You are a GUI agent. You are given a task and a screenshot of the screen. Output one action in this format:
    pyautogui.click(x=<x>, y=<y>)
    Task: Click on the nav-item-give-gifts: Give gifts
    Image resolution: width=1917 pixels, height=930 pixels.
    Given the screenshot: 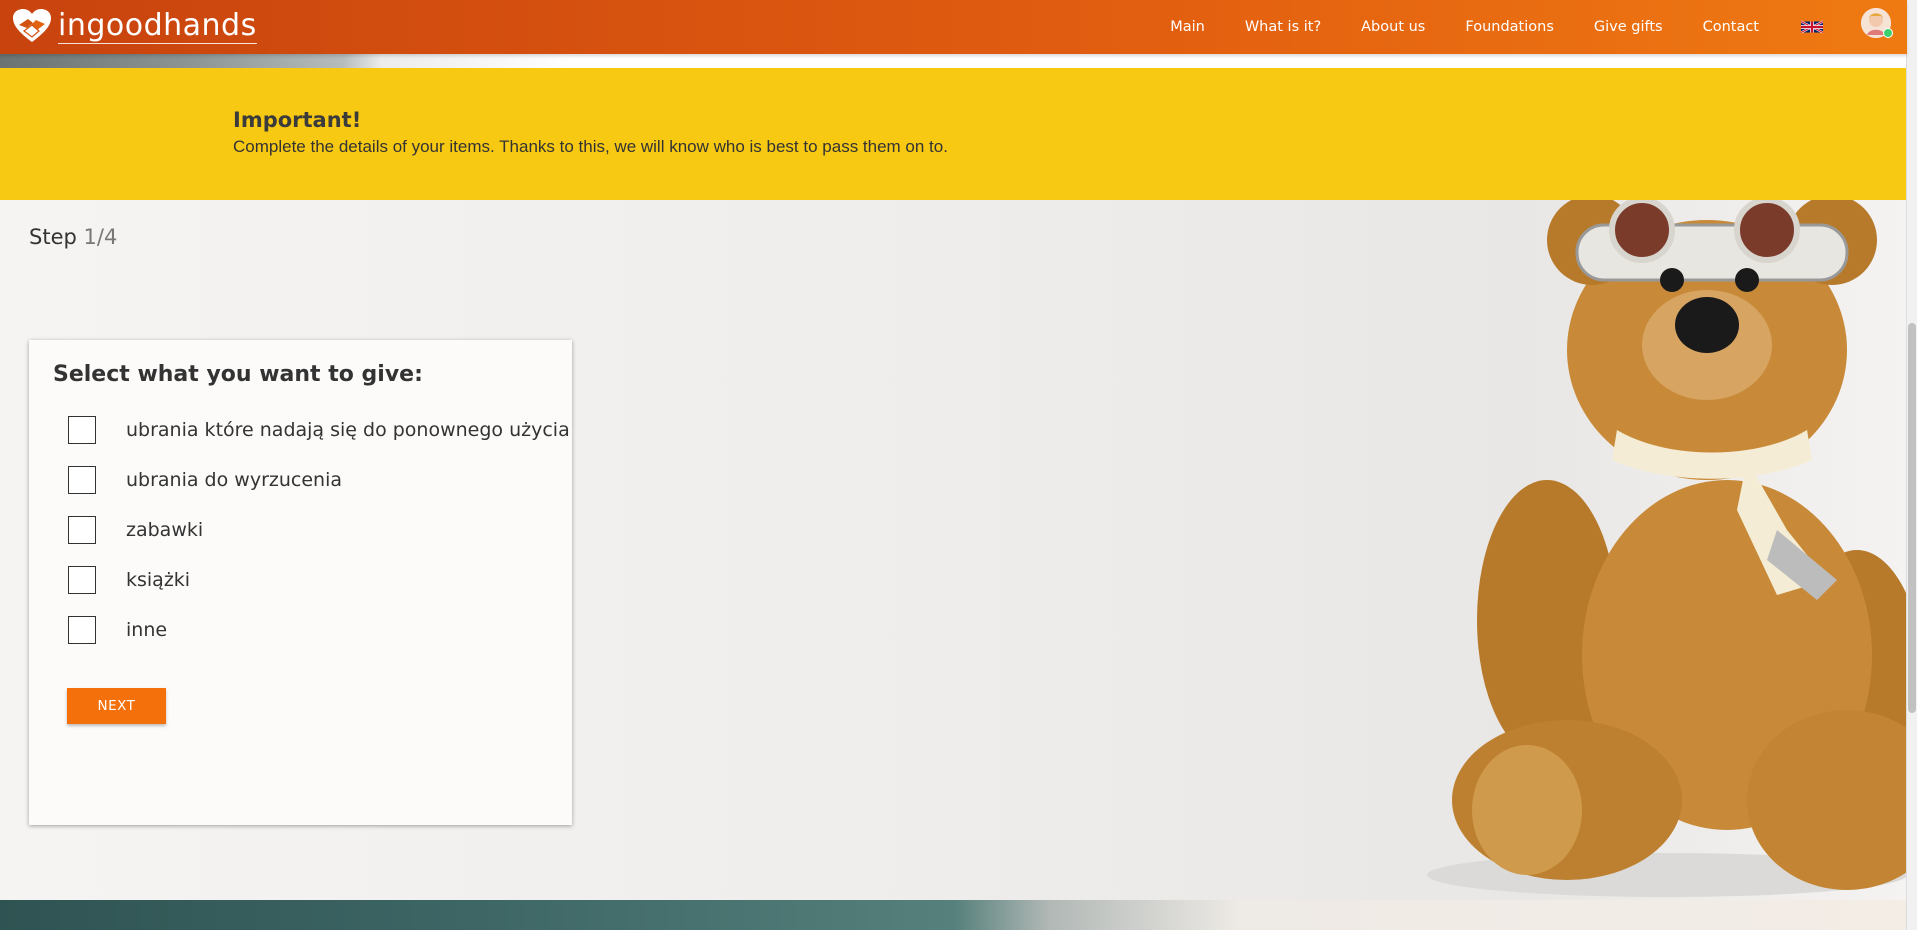 What is the action you would take?
    pyautogui.click(x=1628, y=27)
    